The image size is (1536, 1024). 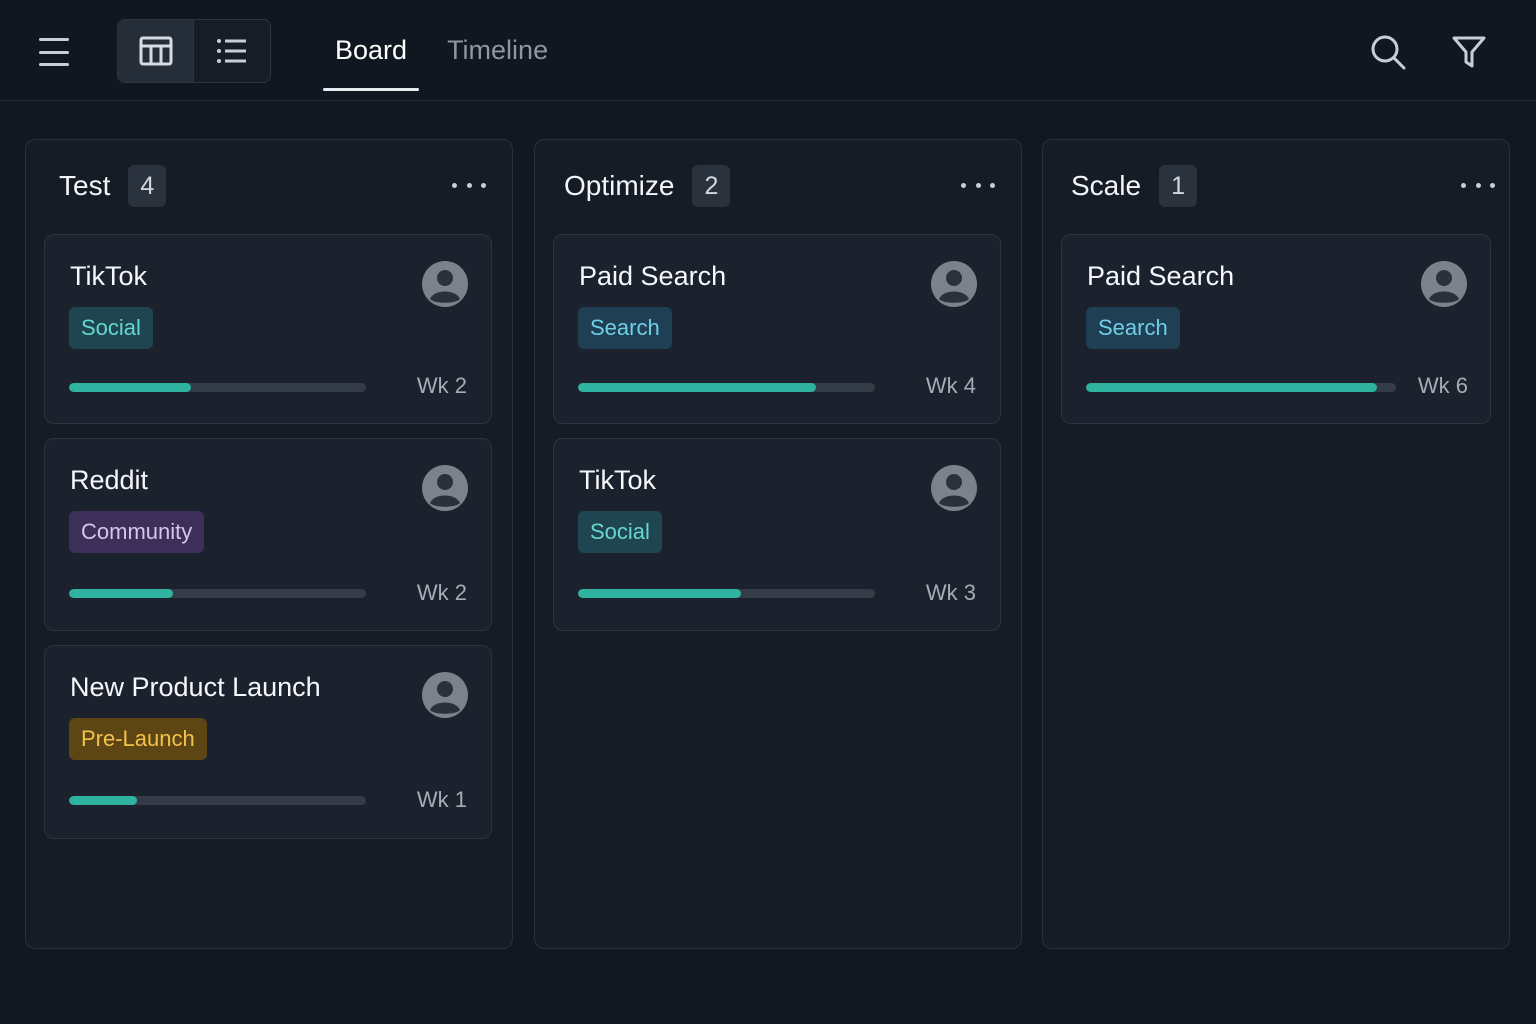 What do you see at coordinates (711, 186) in the screenshot?
I see `column-count-badge: 2` at bounding box center [711, 186].